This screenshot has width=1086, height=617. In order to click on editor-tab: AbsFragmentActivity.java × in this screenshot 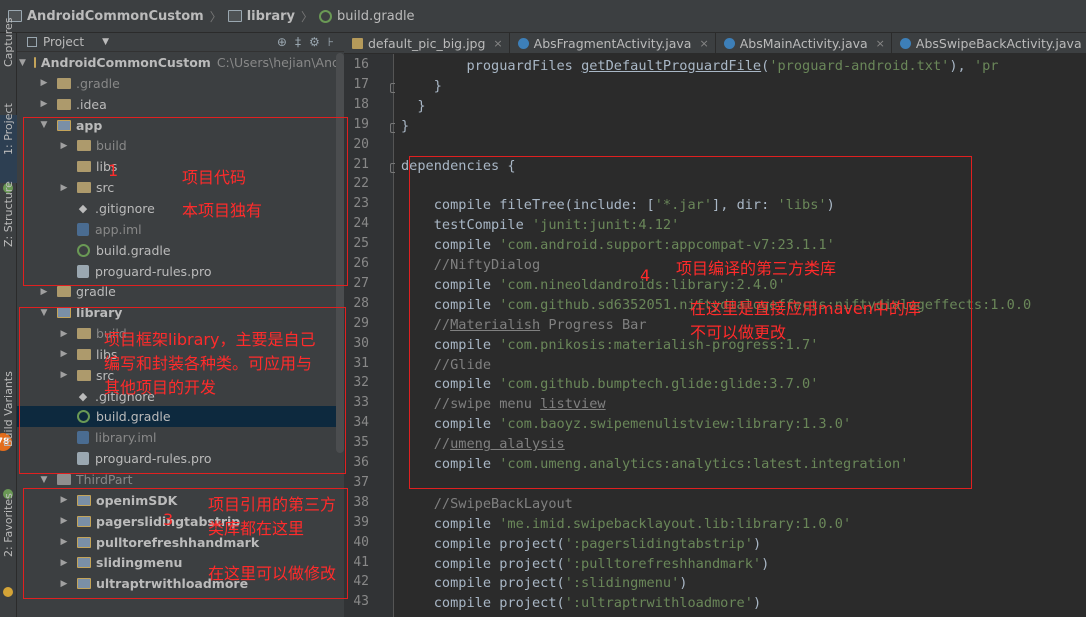, I will do `click(613, 43)`.